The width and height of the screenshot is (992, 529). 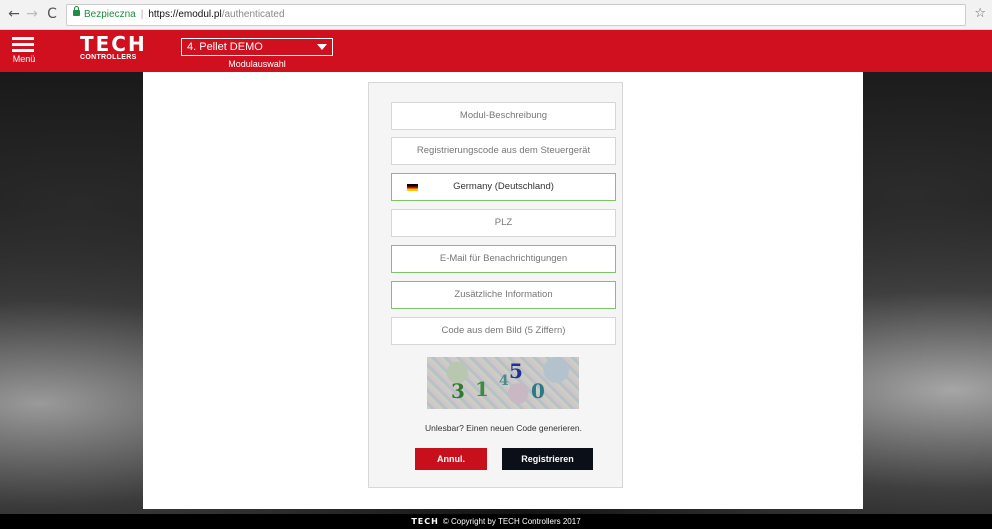 I want to click on regenerate-captcha-link: Unlesbar? Einen neuen Code generieren., so click(x=503, y=428).